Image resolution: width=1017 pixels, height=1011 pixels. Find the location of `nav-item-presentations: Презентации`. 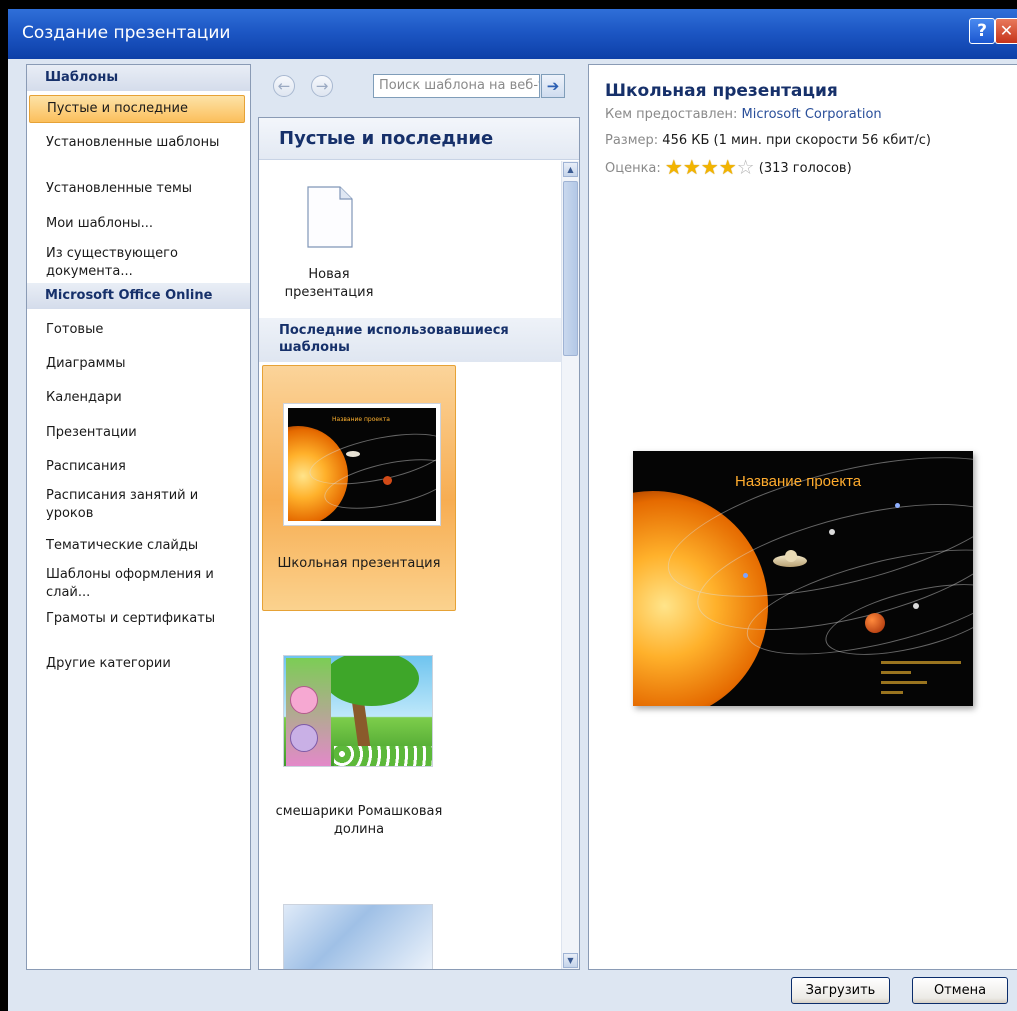

nav-item-presentations: Презентации is located at coordinates (146, 433).